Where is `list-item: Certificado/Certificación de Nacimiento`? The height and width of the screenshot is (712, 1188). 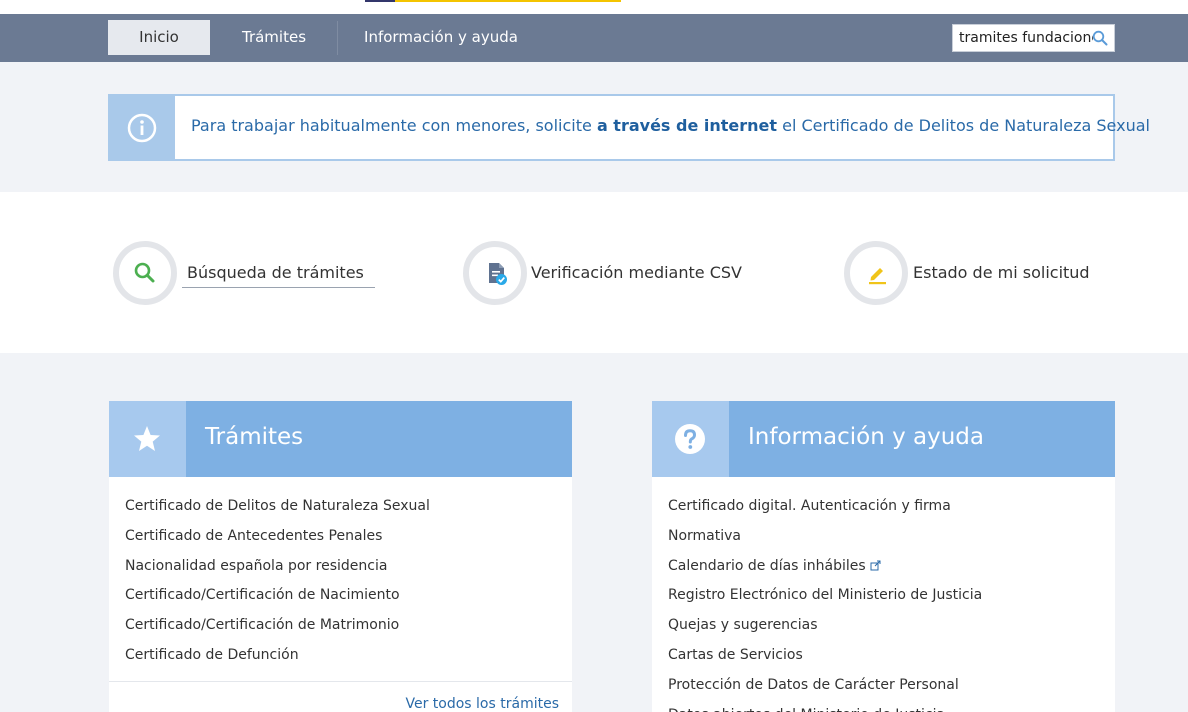 list-item: Certificado/Certificación de Nacimiento is located at coordinates (277, 599).